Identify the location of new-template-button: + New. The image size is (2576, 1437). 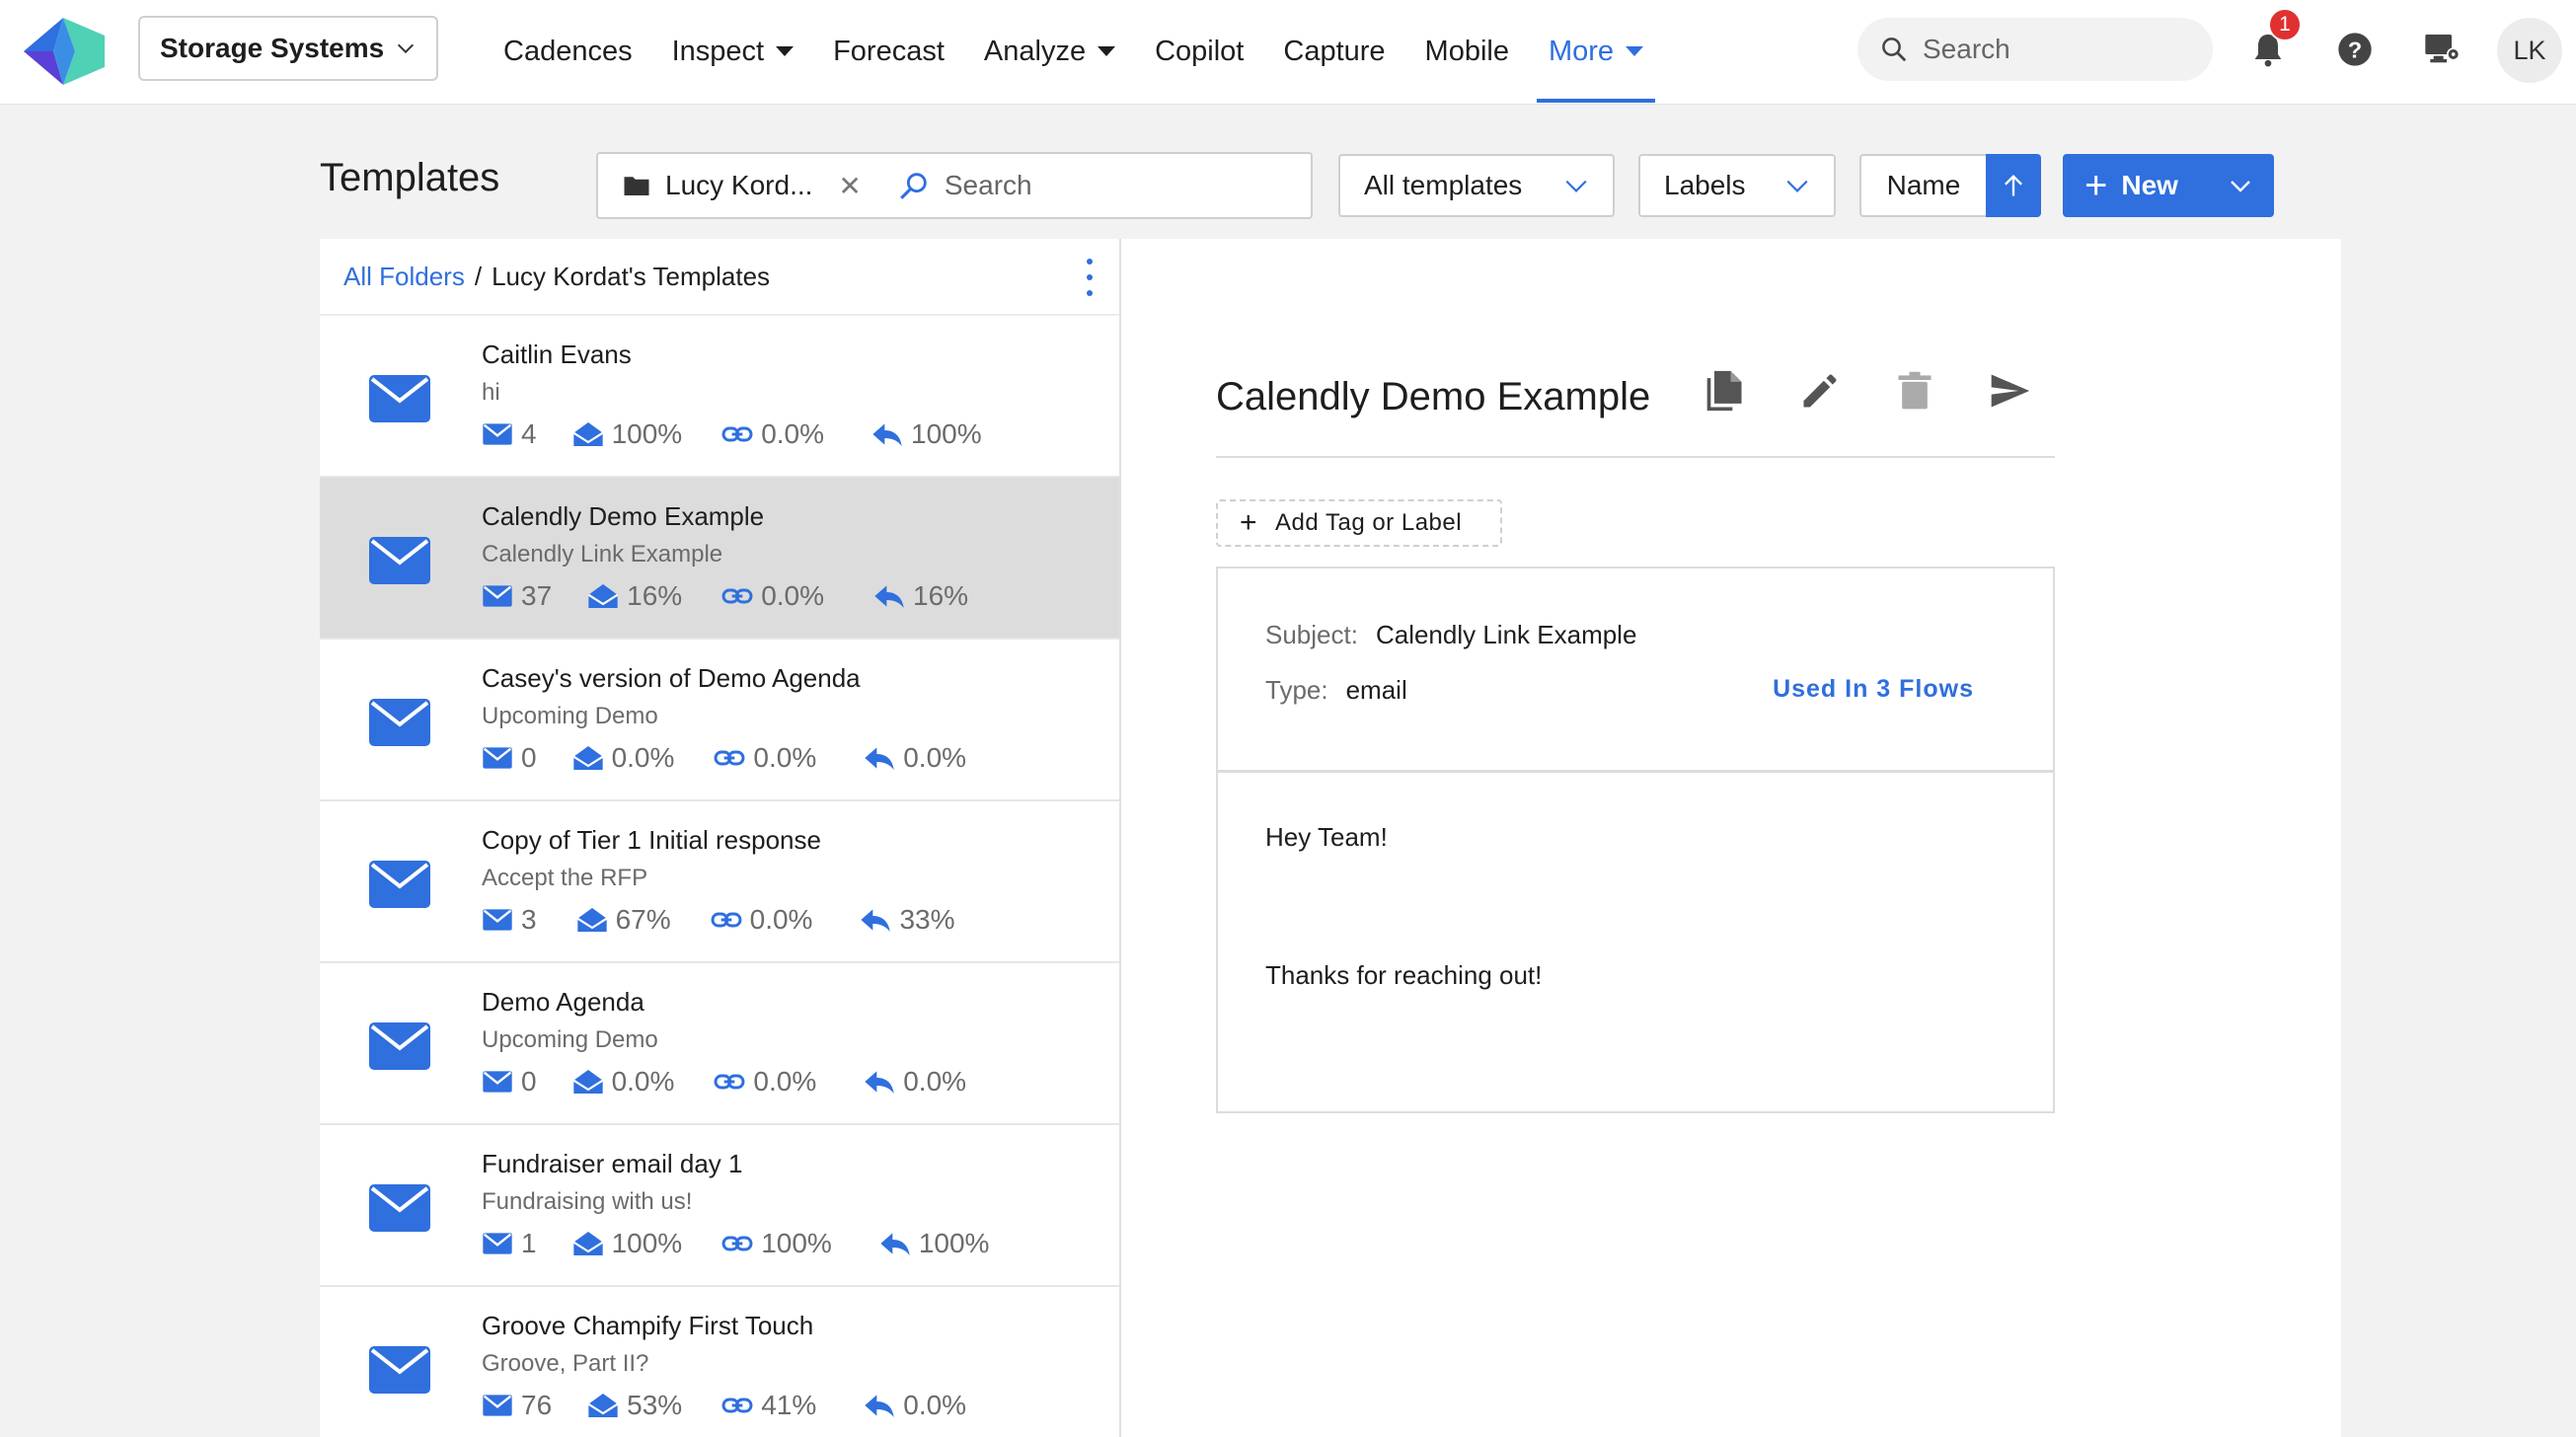
(2168, 185).